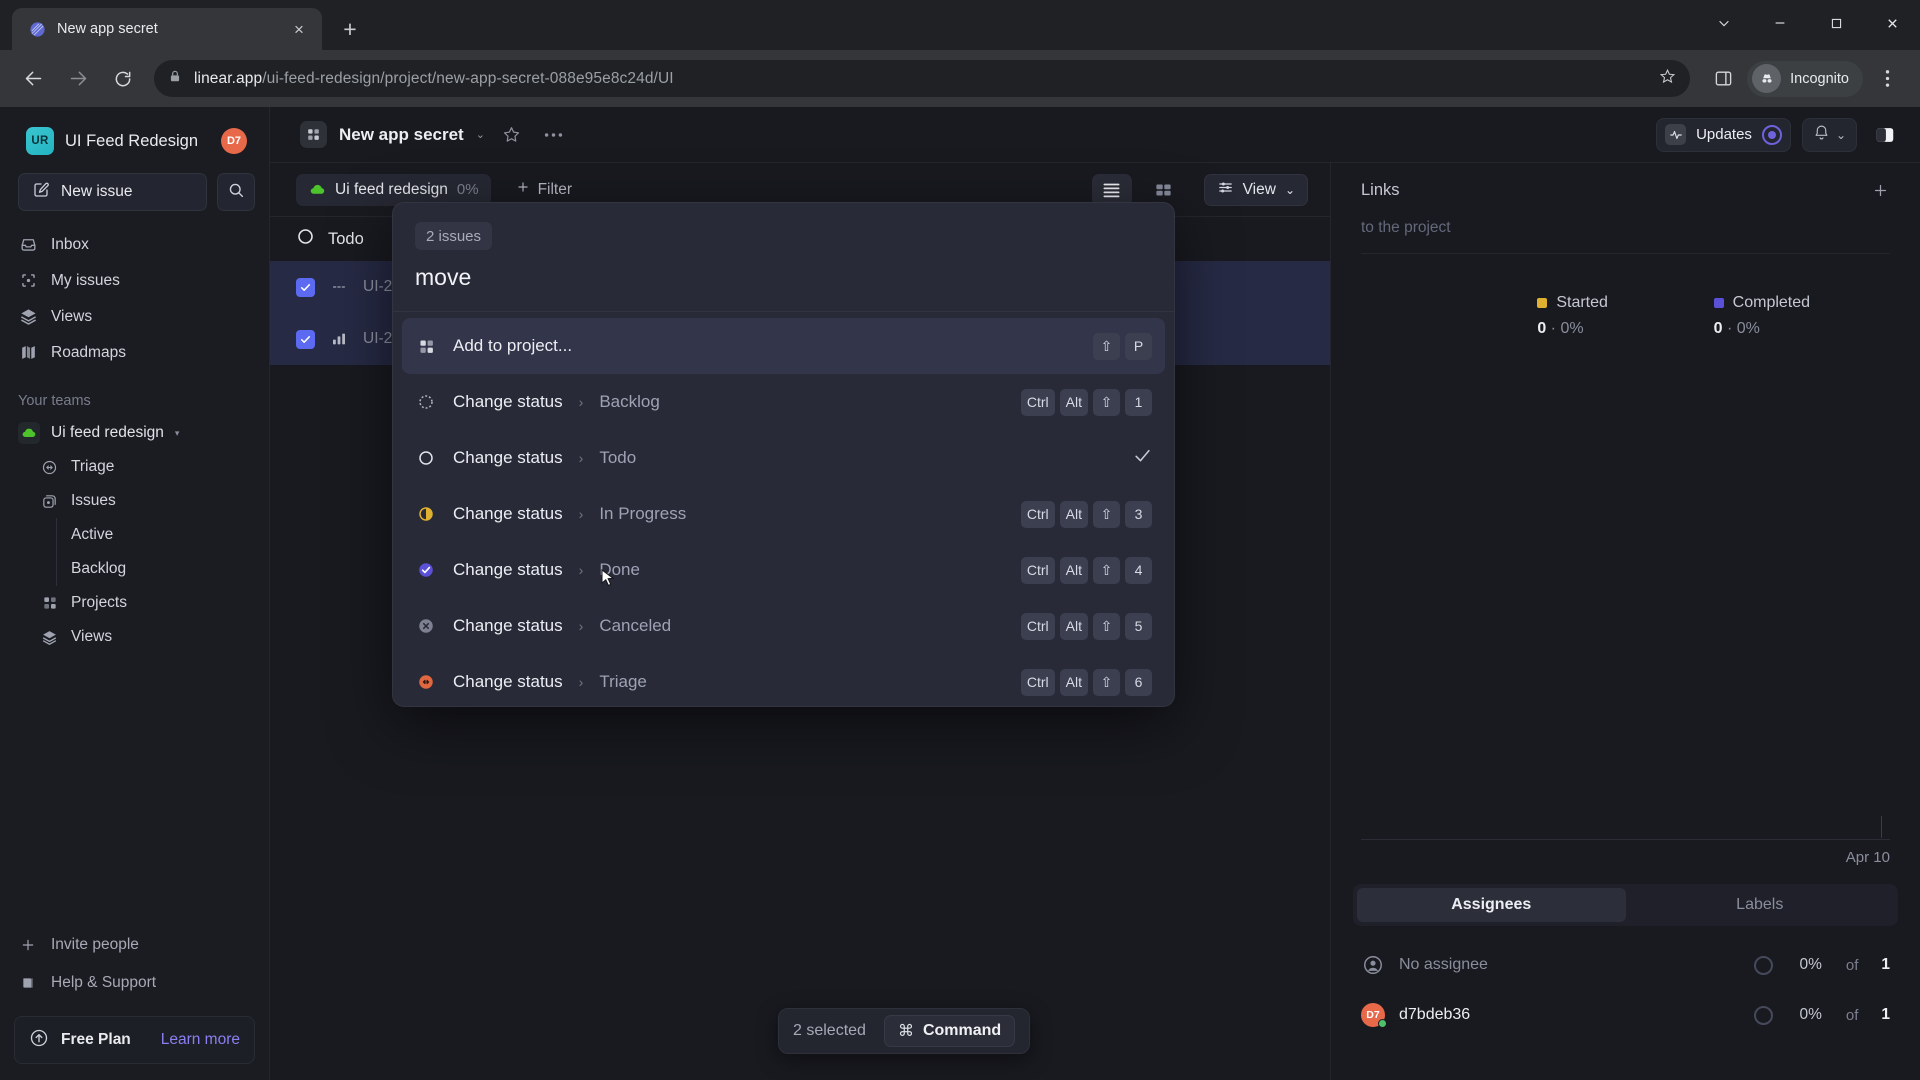 The height and width of the screenshot is (1080, 1920). What do you see at coordinates (1723, 79) in the screenshot?
I see `side-panel-icon` at bounding box center [1723, 79].